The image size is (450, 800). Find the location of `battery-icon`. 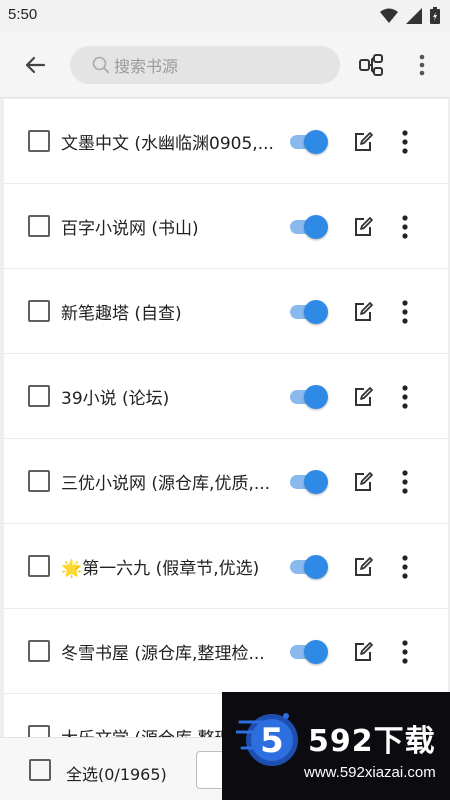

battery-icon is located at coordinates (435, 15).